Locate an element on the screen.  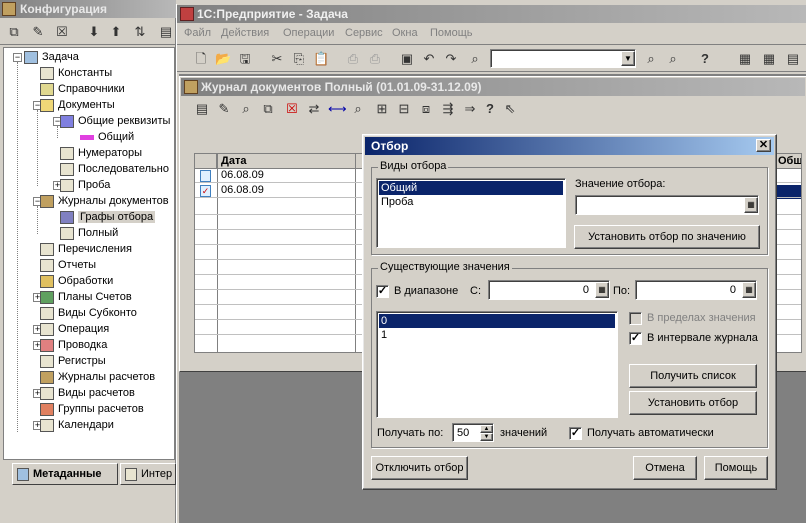
tree-item-common-requisites: Общие реквизиты is located at coordinates (115, 121).